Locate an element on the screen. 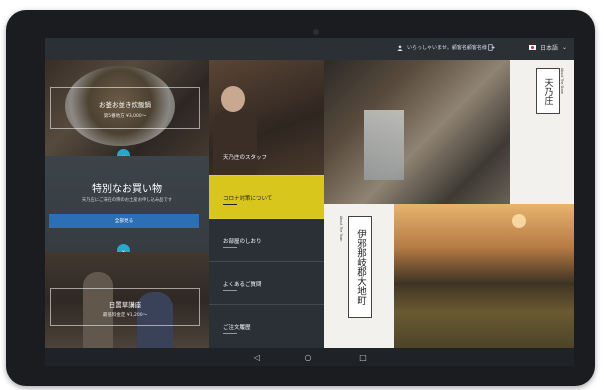 The image size is (604, 390). rice-cooker-panel: お釜お並き炊飯鍋 第5番地方 ¥3,000〜 is located at coordinates (127, 108).